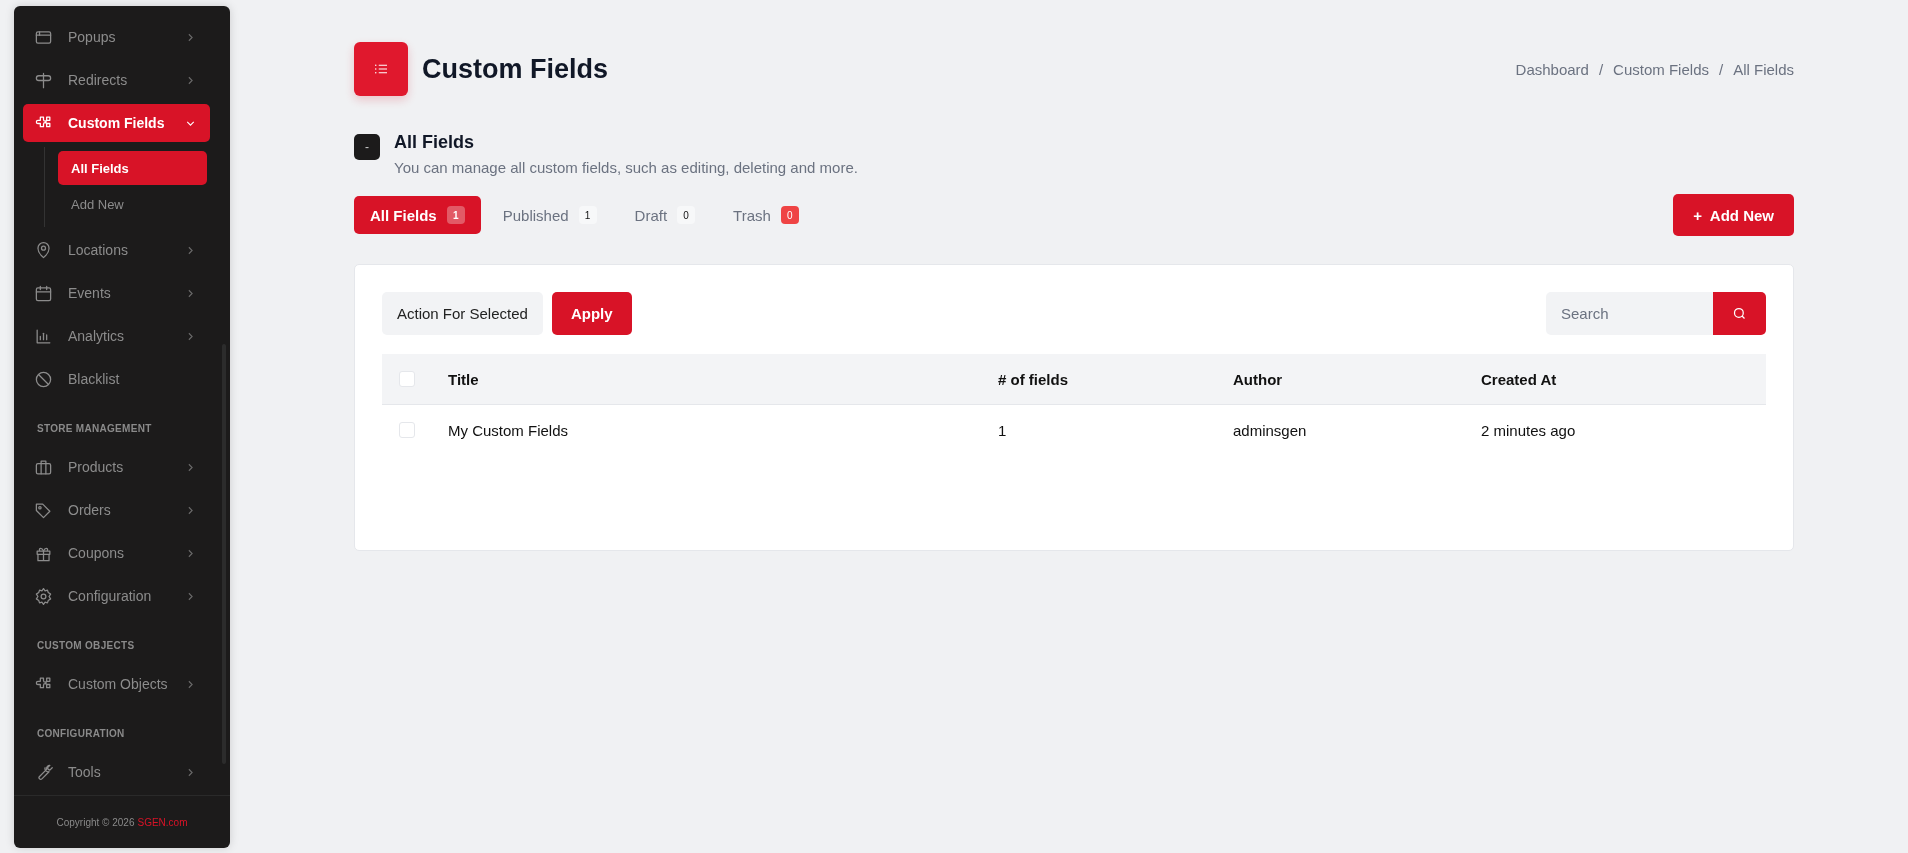 The width and height of the screenshot is (1908, 853). Describe the element at coordinates (162, 822) in the screenshot. I see `site-link: SGEN.com` at that location.